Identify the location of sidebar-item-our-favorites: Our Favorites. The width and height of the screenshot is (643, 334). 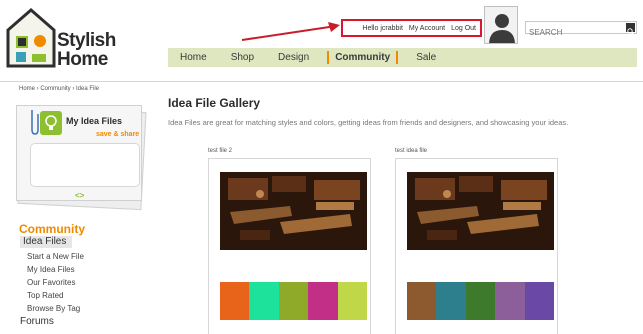
(51, 282).